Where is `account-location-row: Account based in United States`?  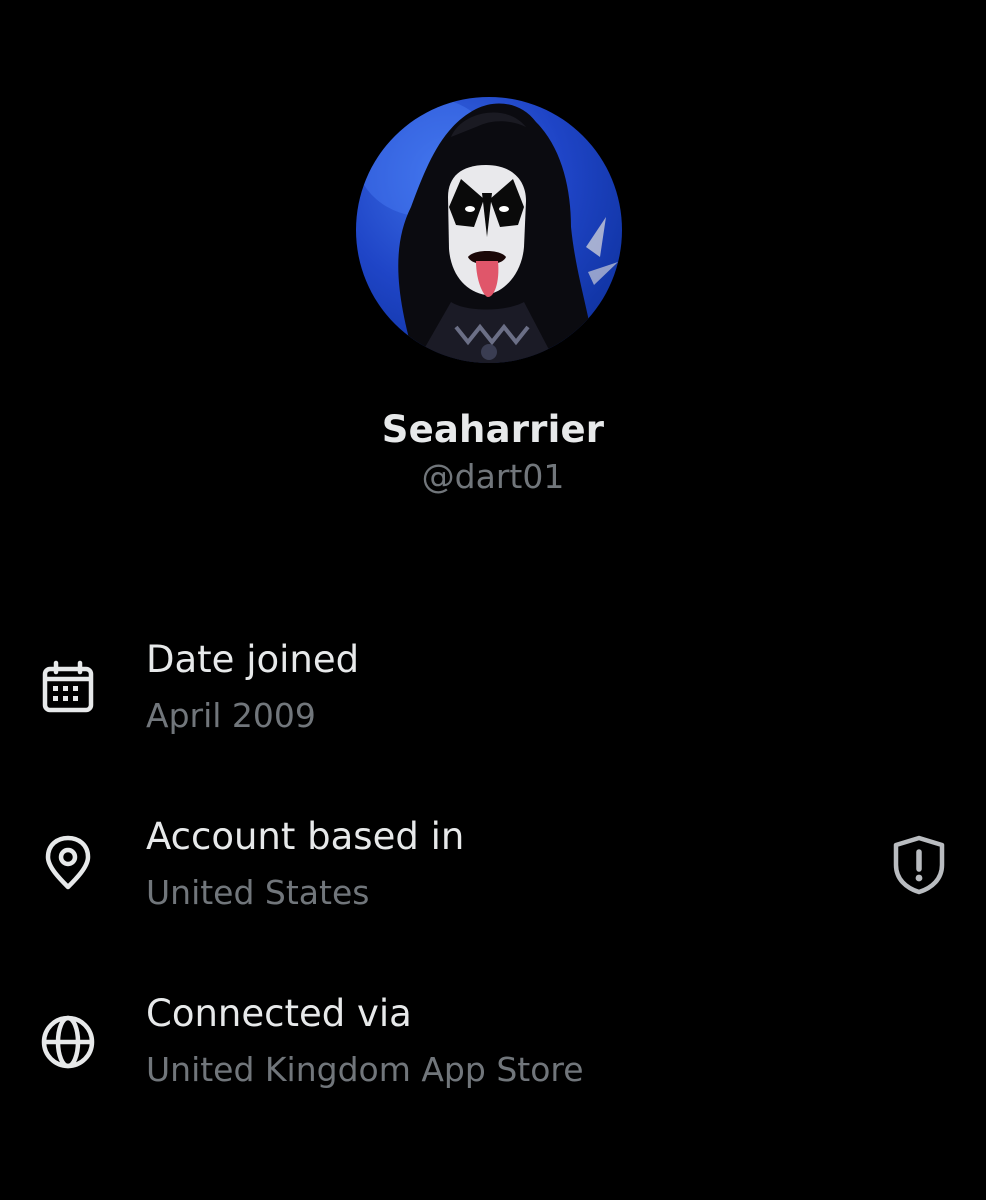
account-location-row: Account based in United States is located at coordinates (493, 875).